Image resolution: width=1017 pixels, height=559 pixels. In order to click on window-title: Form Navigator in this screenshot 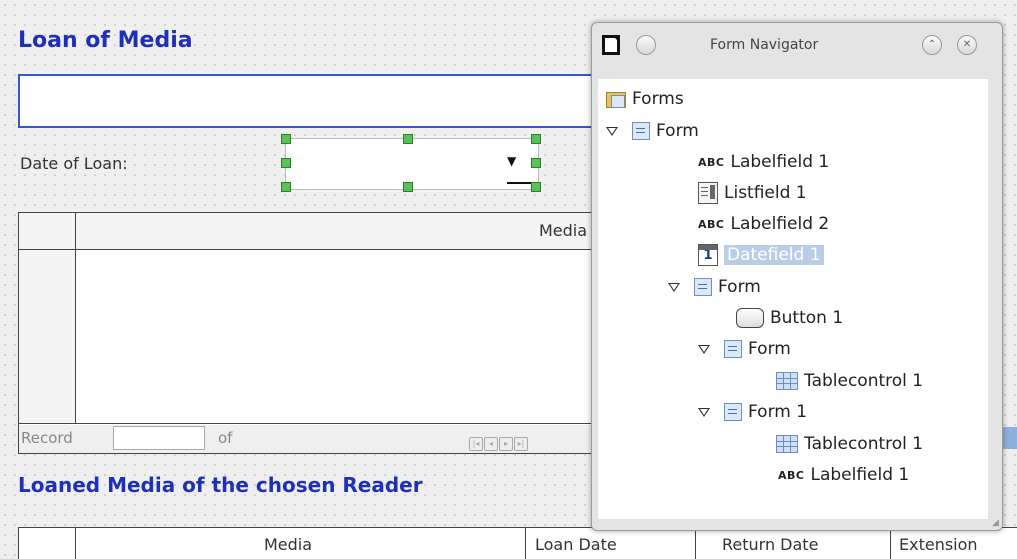, I will do `click(764, 45)`.